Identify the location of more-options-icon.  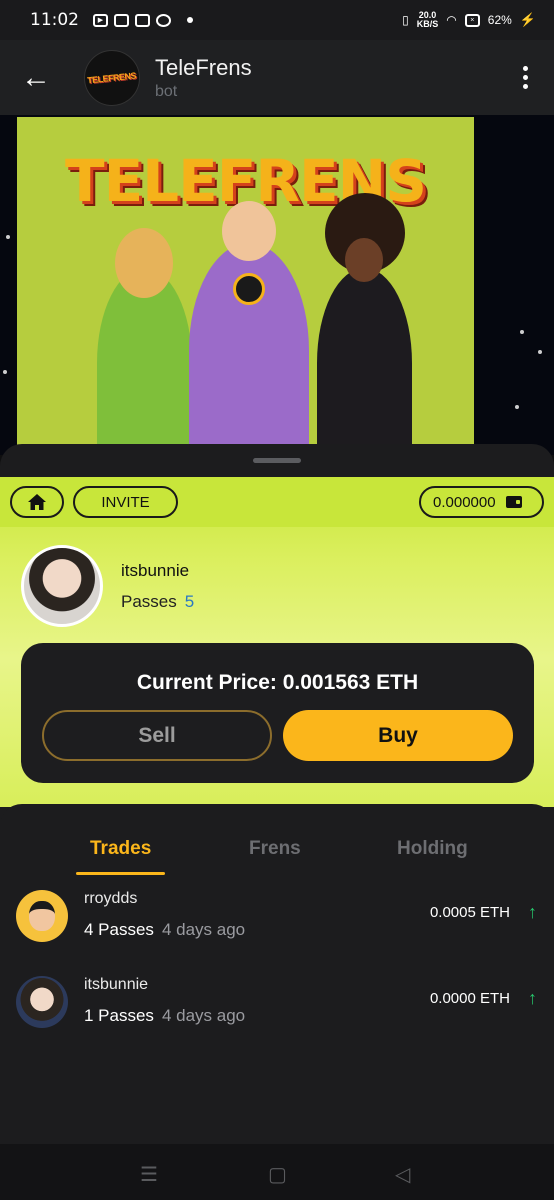
(525, 77).